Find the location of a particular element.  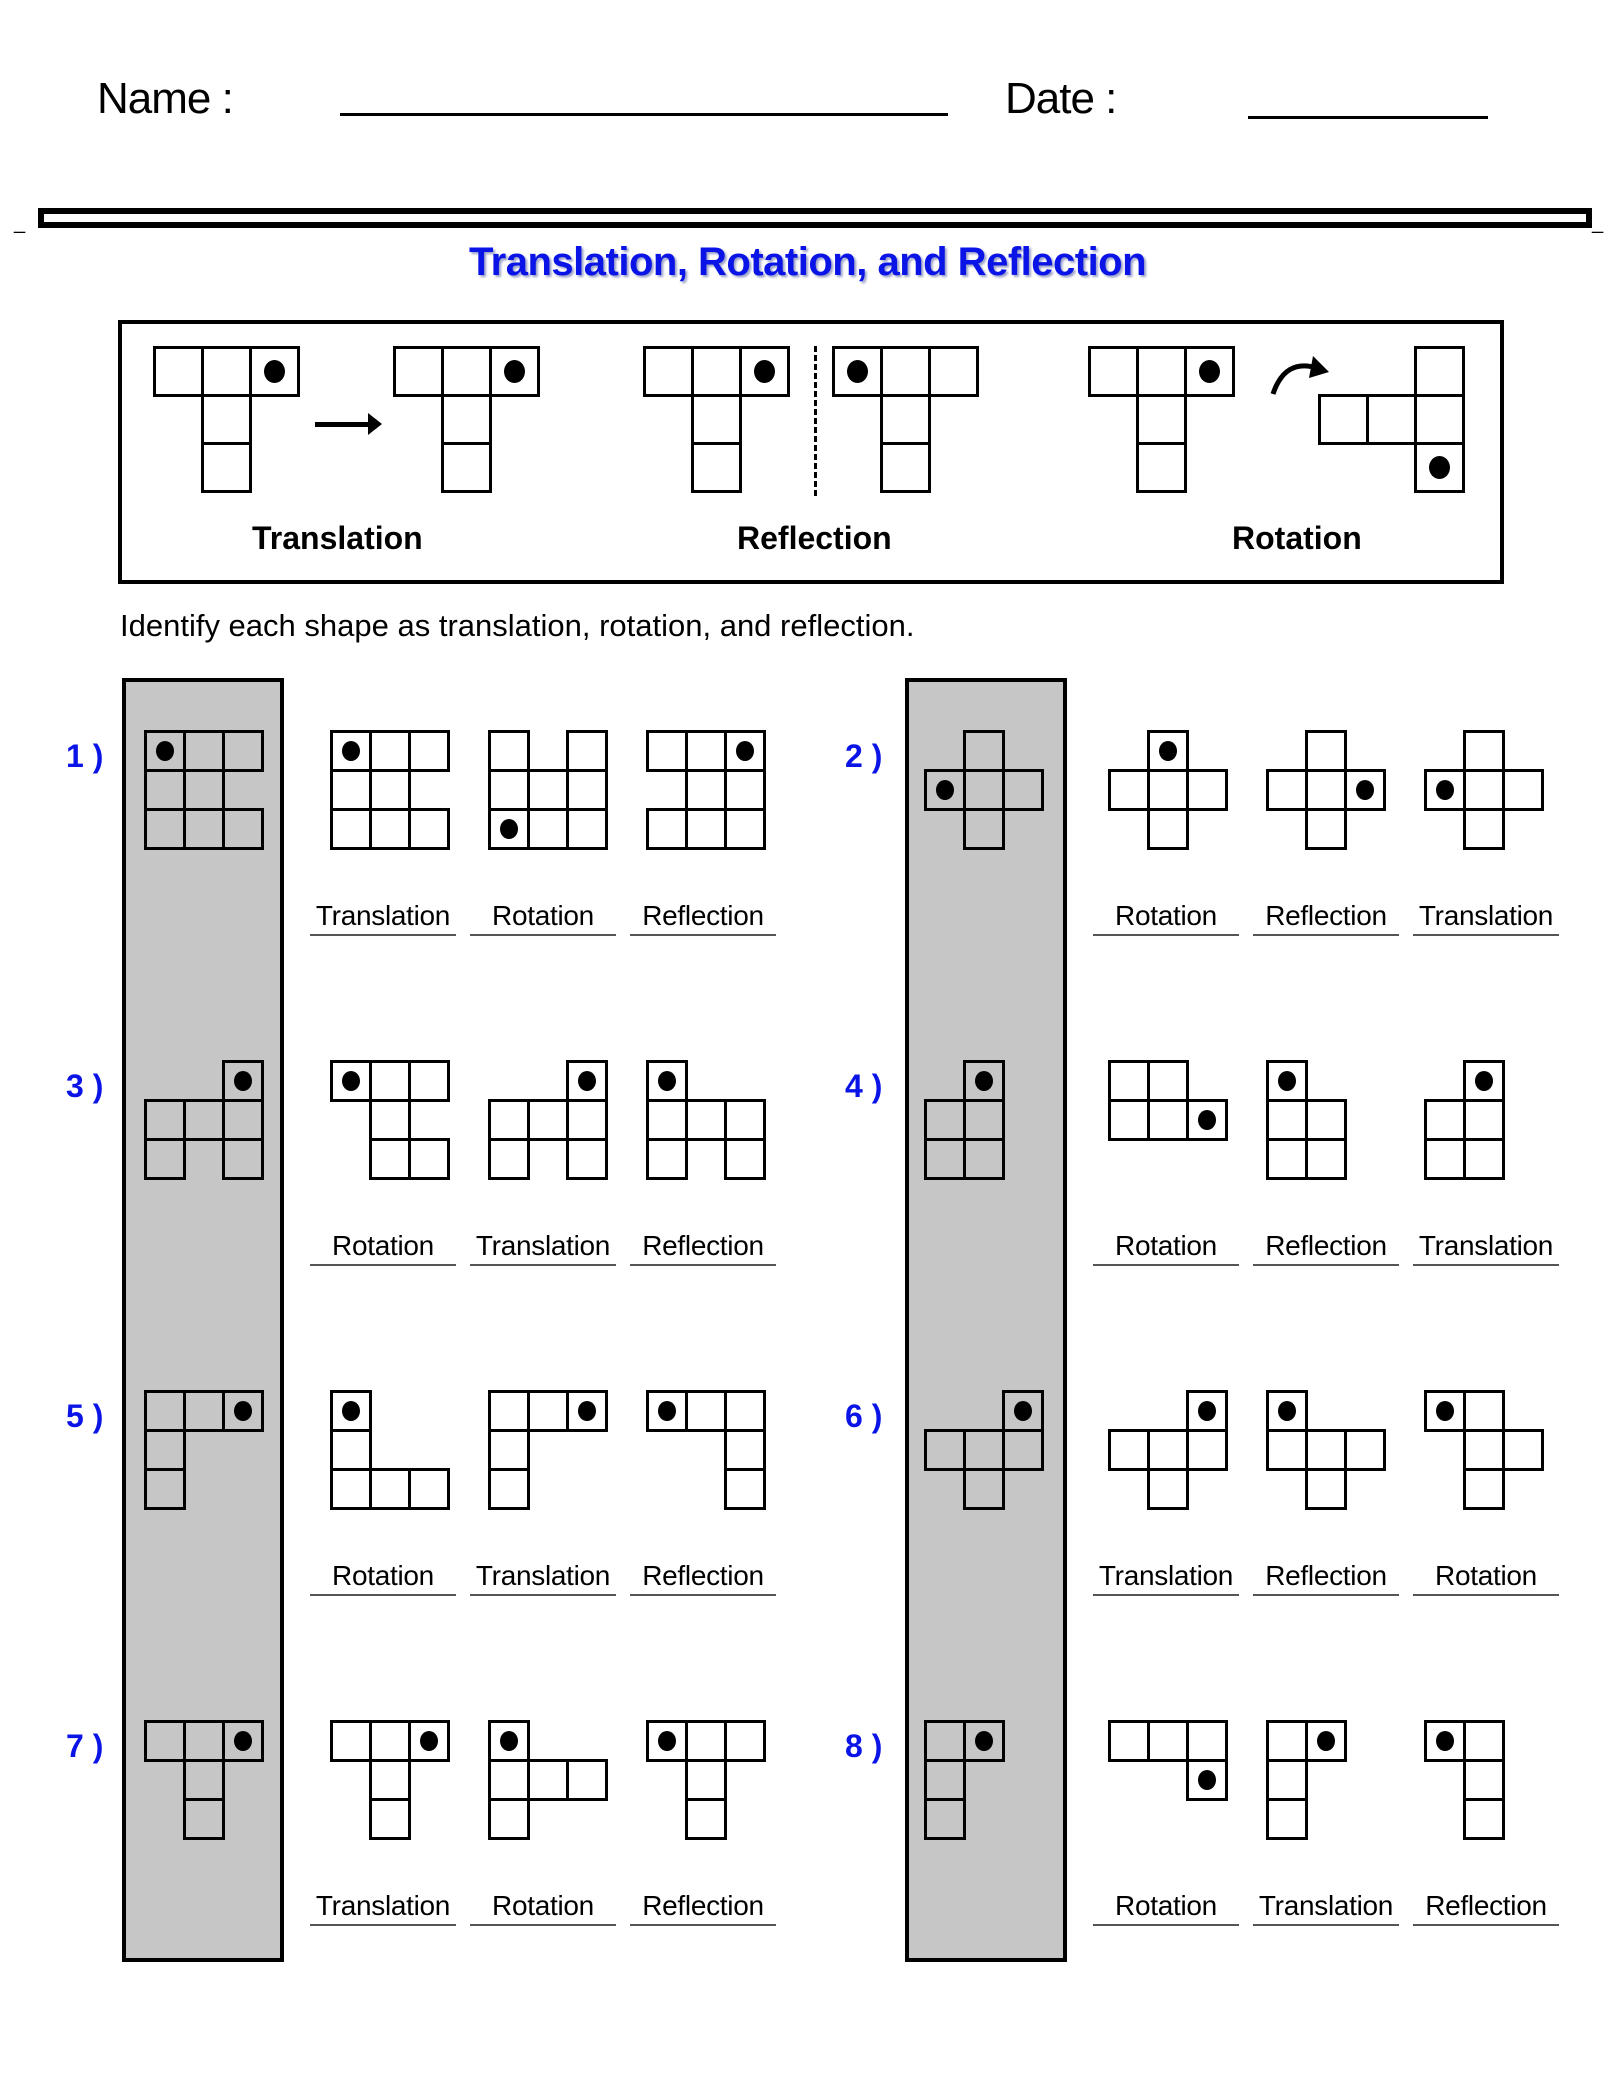

problem-number: 8 ) is located at coordinates (864, 1746).